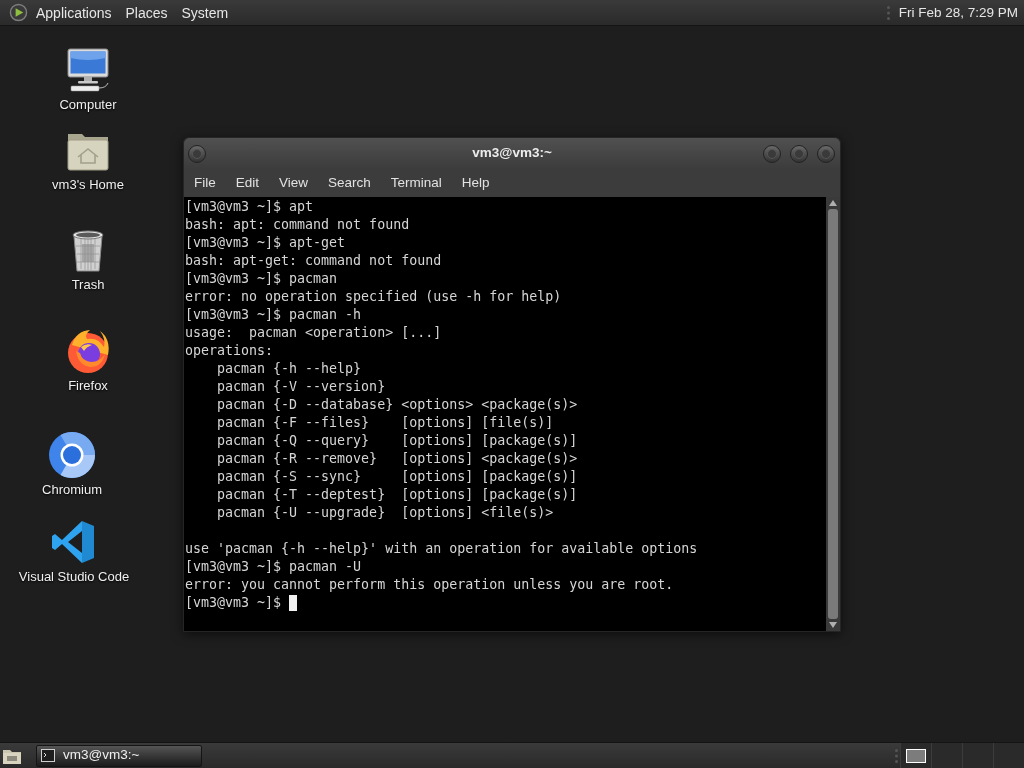 The width and height of the screenshot is (1024, 768). Describe the element at coordinates (416, 183) in the screenshot. I see `menu-item: Terminal` at that location.